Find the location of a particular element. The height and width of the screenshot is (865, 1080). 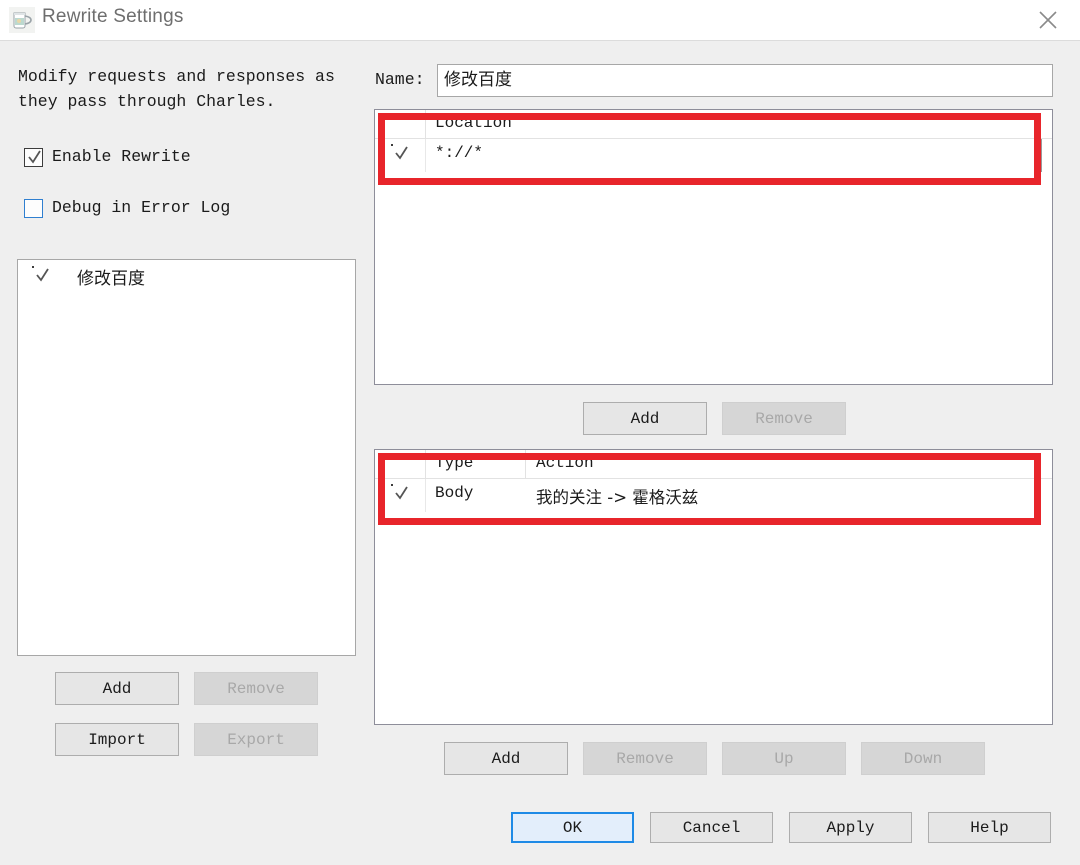

enable-rewrite-label: Enable Rewrite is located at coordinates (121, 156).